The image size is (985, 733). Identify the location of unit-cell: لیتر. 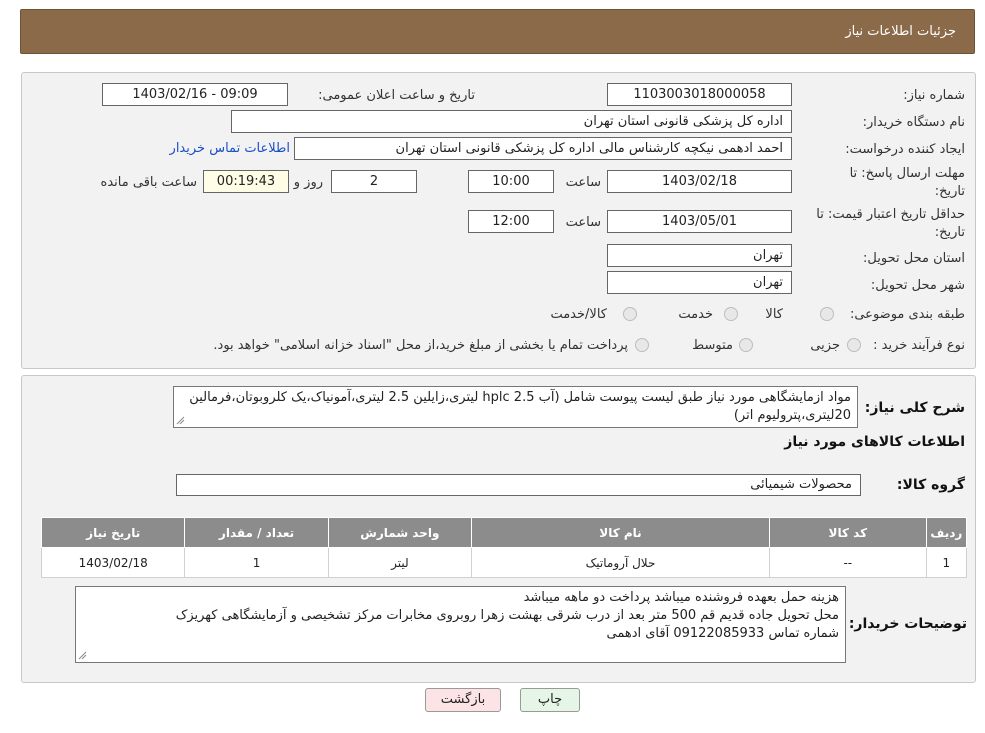
(400, 562).